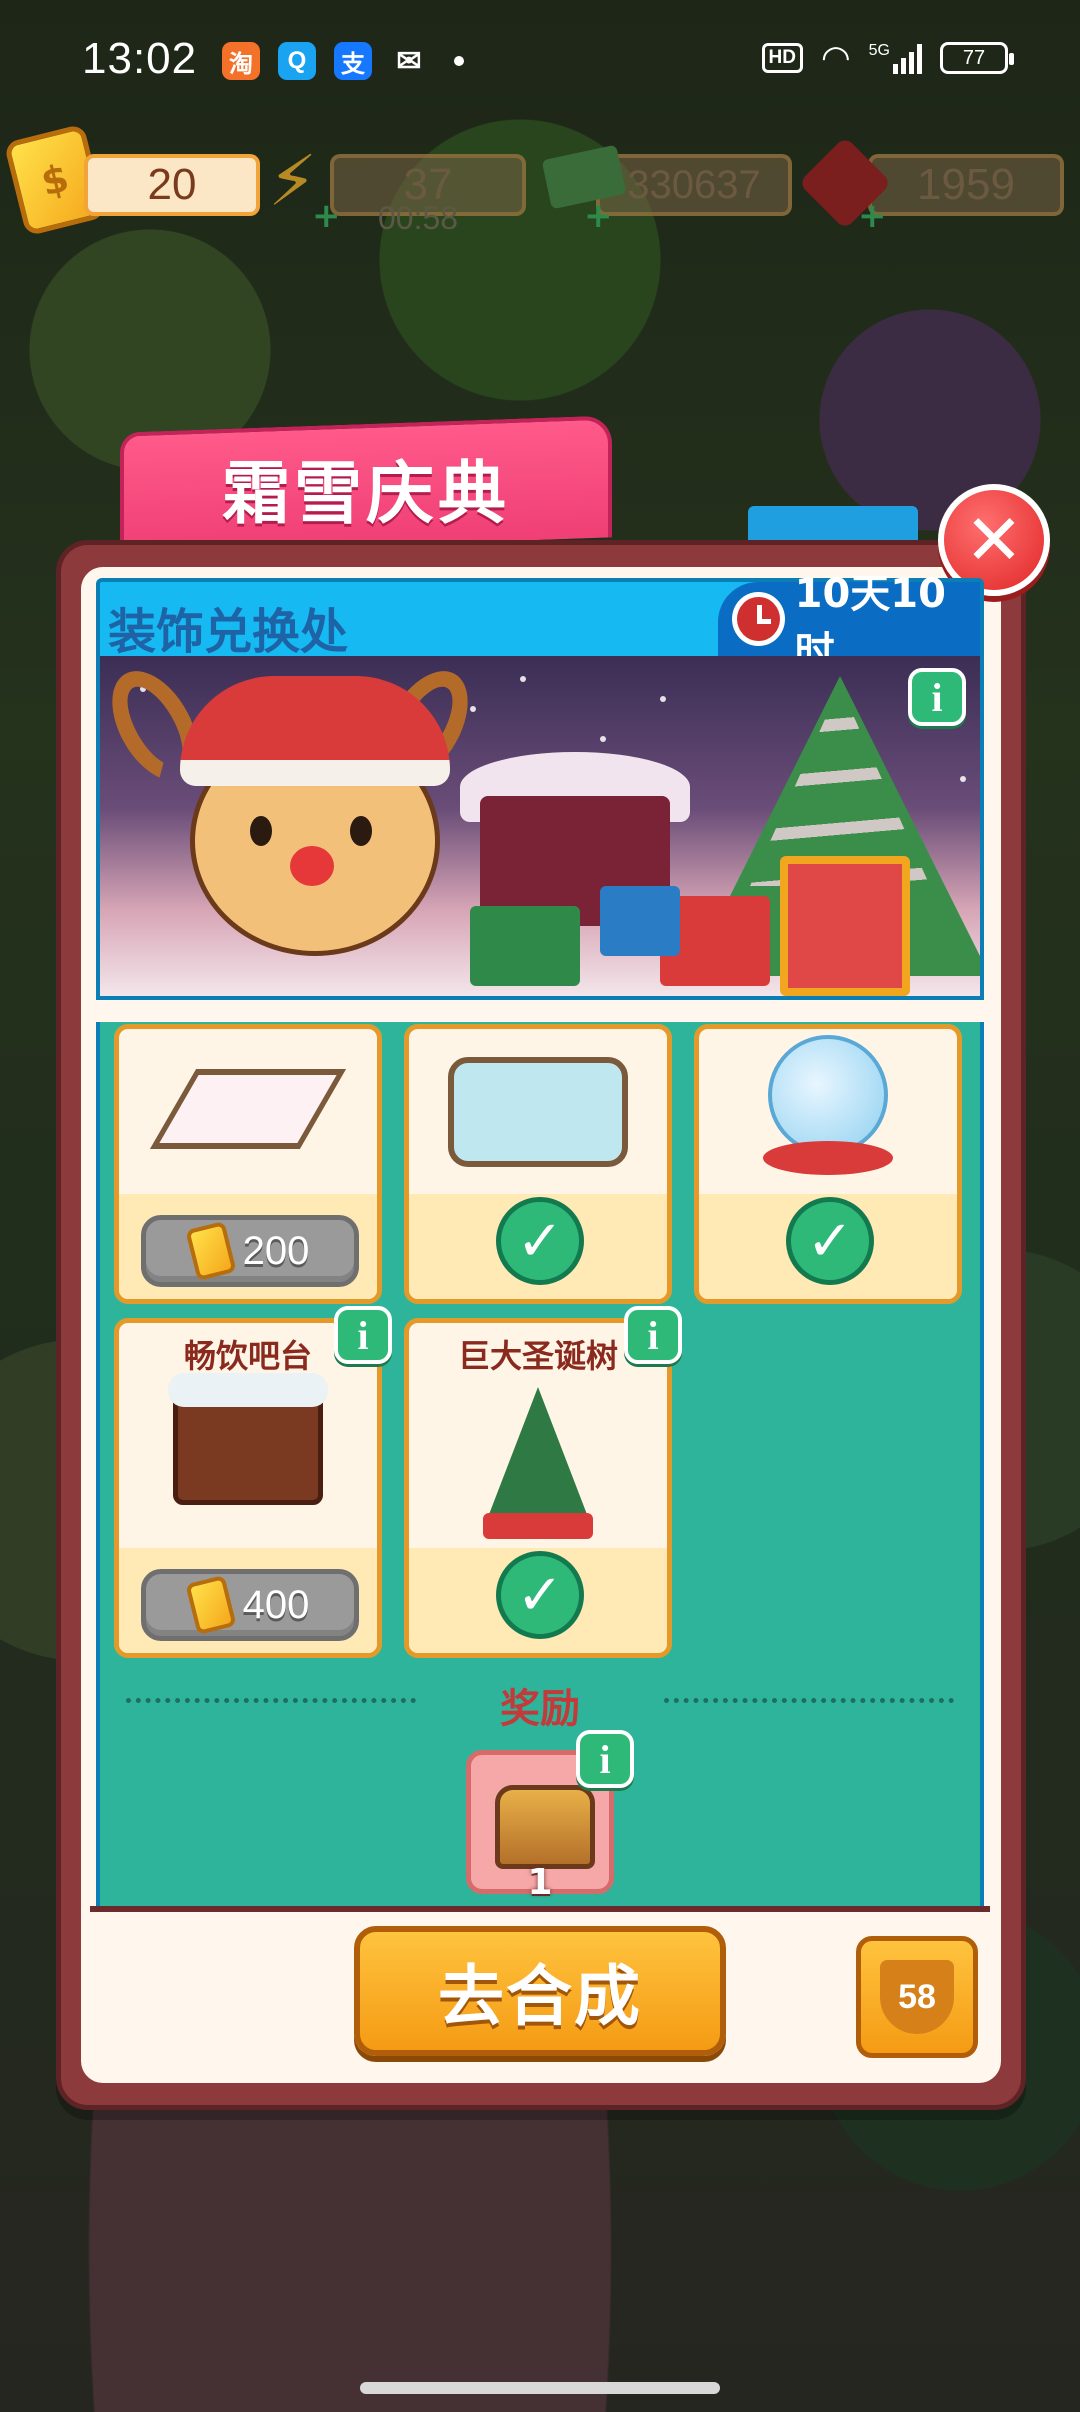  Describe the element at coordinates (241, 61) in the screenshot. I see `taobao-app-icon: 淘` at that location.